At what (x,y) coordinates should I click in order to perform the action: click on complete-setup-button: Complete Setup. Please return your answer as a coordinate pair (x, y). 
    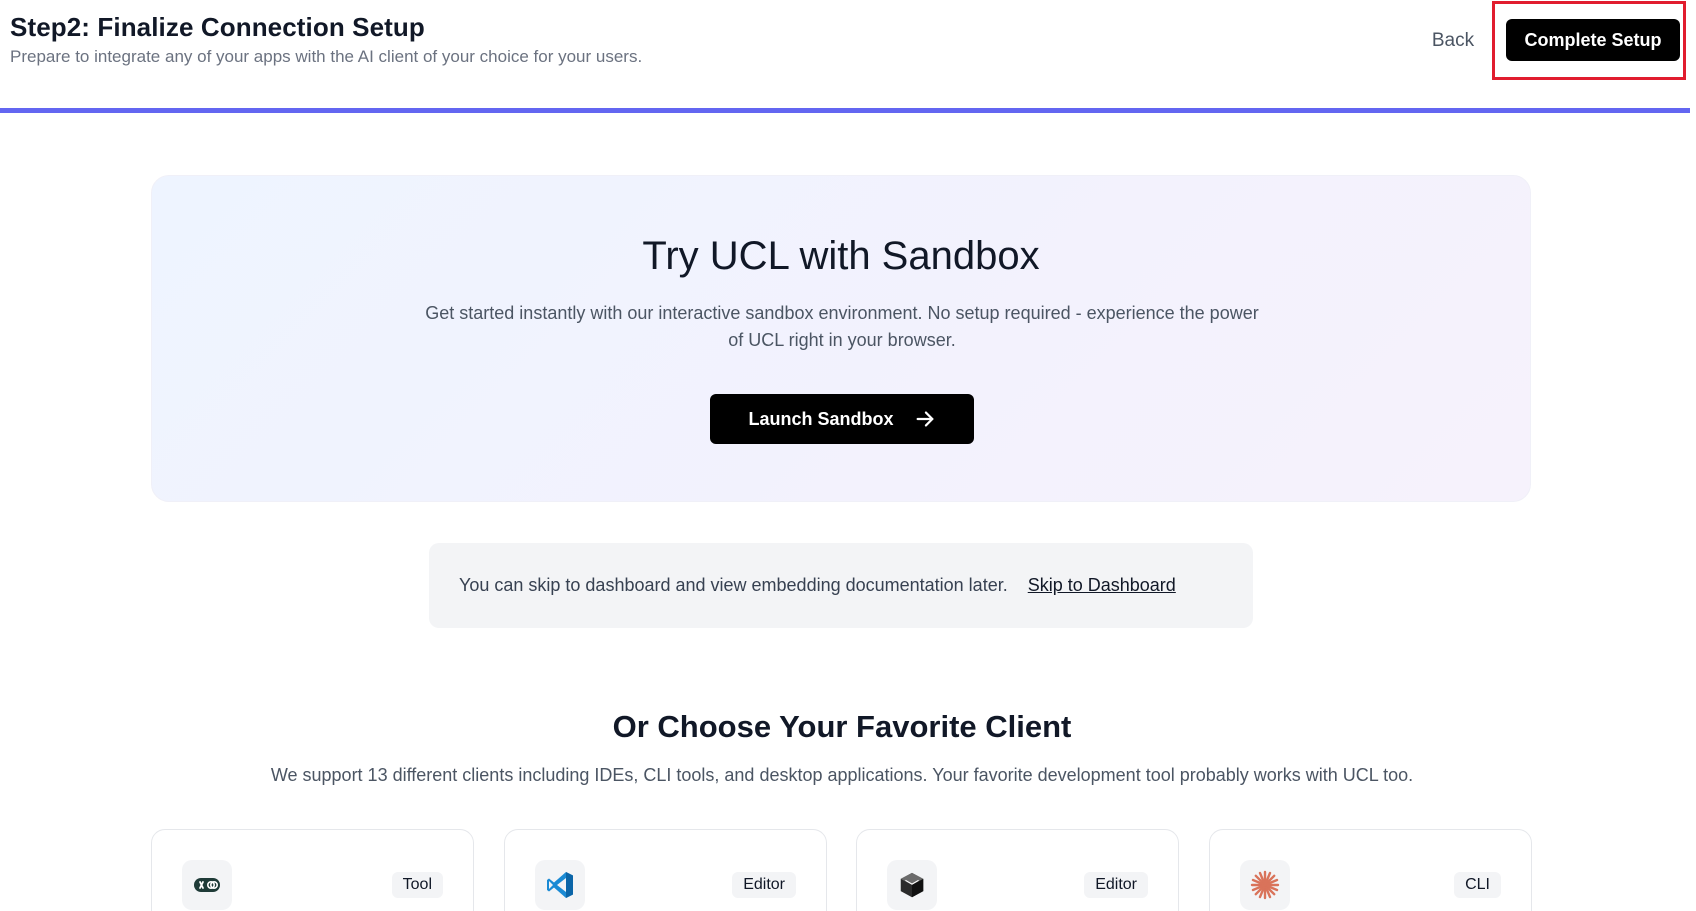
    Looking at the image, I should click on (1593, 40).